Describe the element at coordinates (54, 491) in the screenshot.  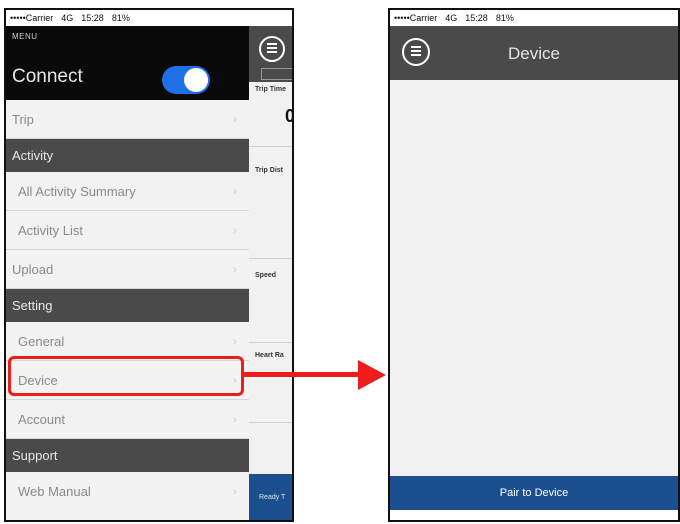
I see `menu-item-label: Web Manual` at that location.